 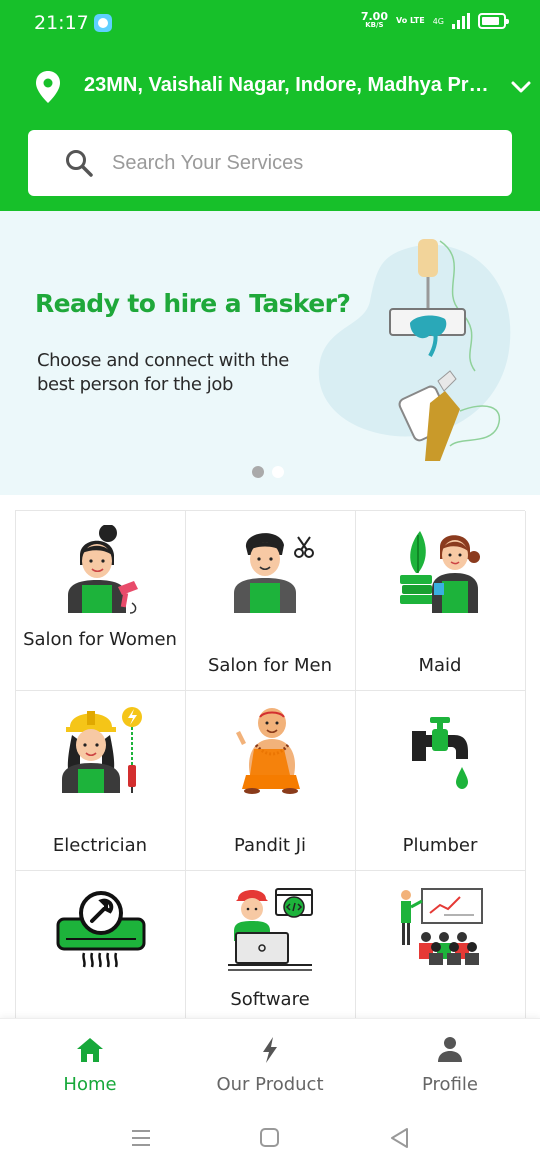 What do you see at coordinates (48, 87) in the screenshot?
I see `location-pin-icon` at bounding box center [48, 87].